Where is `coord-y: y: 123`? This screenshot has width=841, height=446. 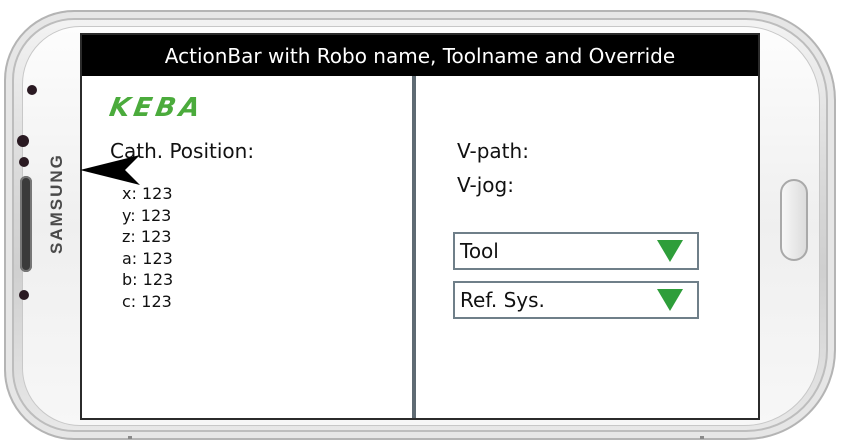
coord-y: y: 123 is located at coordinates (147, 216).